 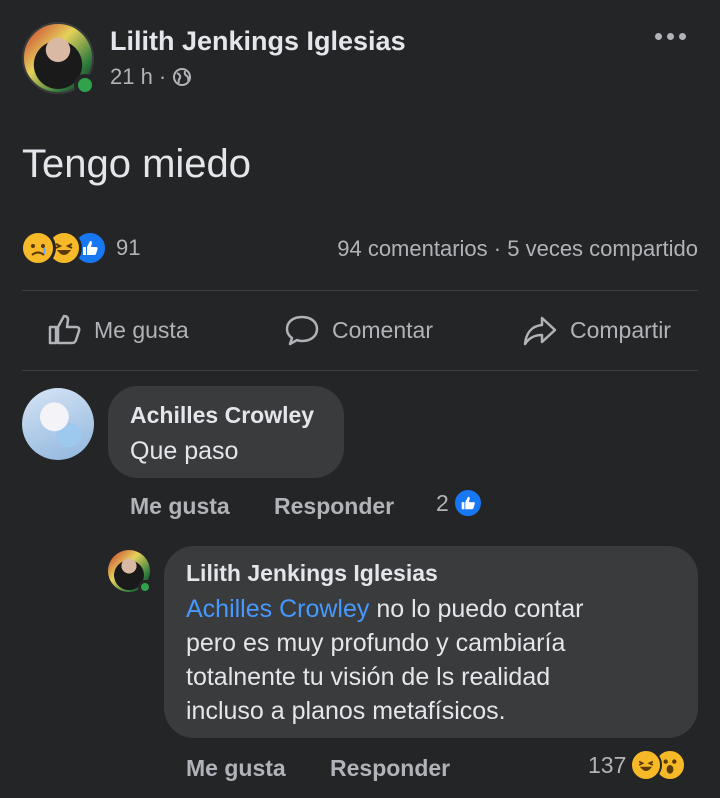 I want to click on comment-author: Achilles Crowley, so click(x=222, y=415).